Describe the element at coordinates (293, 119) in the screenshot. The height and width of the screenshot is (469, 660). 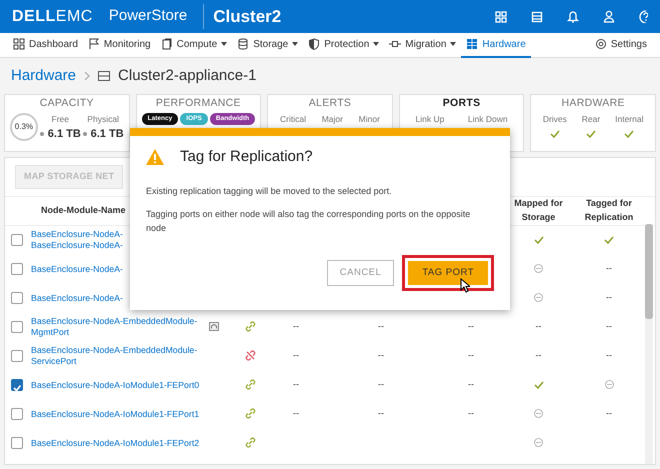
I see `metric-label: Critical` at that location.